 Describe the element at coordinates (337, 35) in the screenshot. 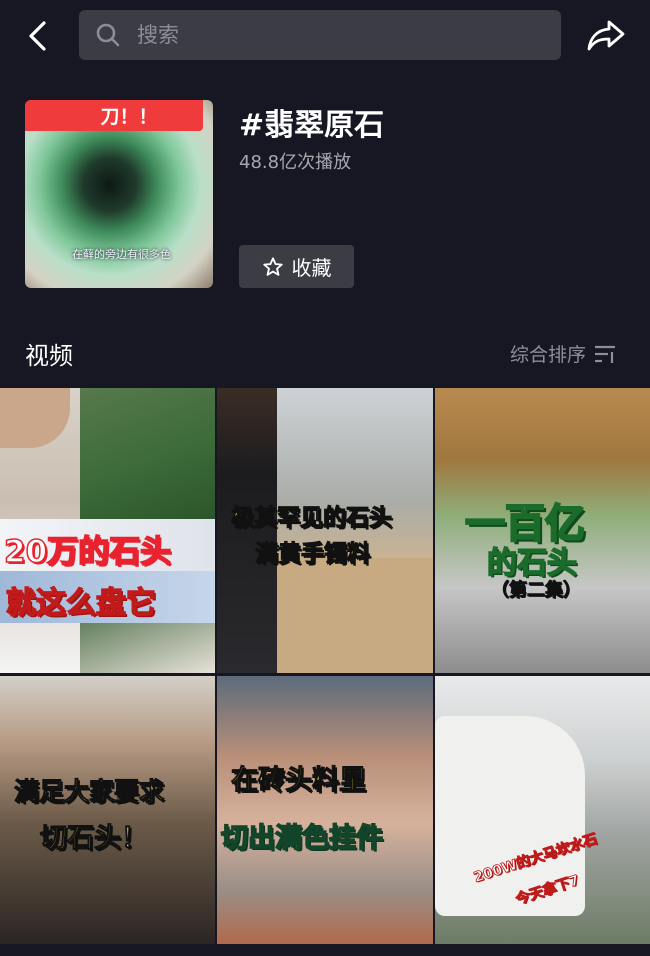

I see `search-input` at that location.